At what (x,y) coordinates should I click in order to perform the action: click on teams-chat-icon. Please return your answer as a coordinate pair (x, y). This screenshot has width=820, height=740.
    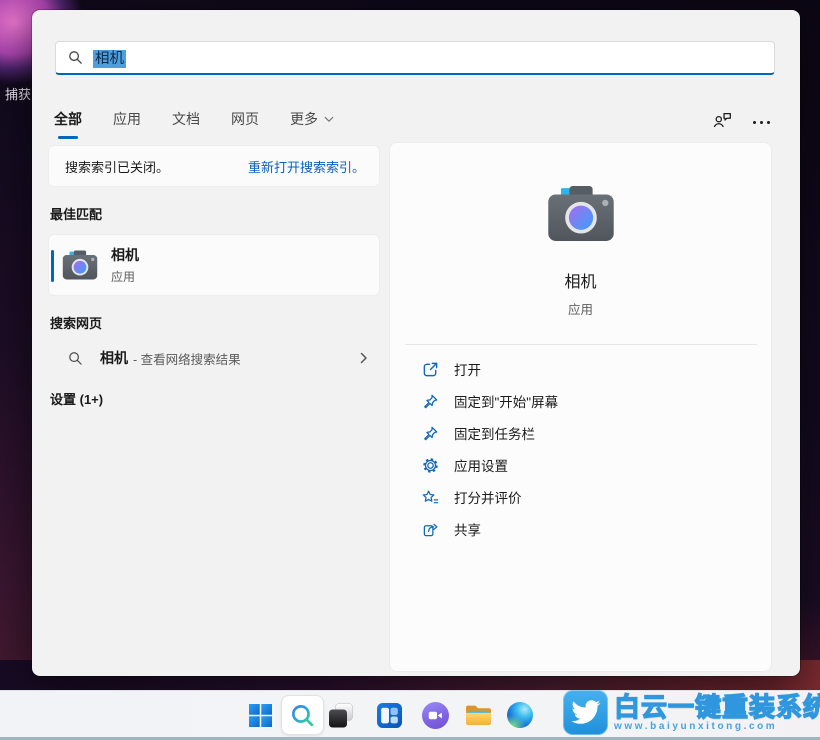
    Looking at the image, I should click on (435, 715).